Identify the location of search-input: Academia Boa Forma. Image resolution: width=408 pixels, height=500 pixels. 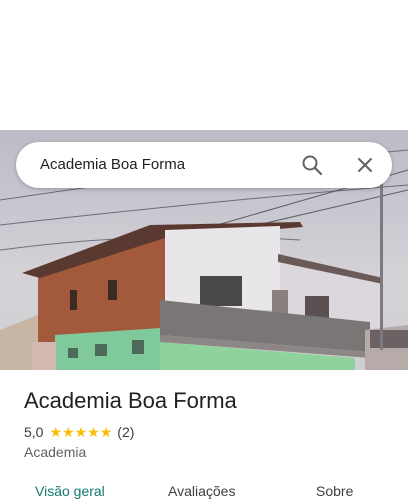
(112, 164).